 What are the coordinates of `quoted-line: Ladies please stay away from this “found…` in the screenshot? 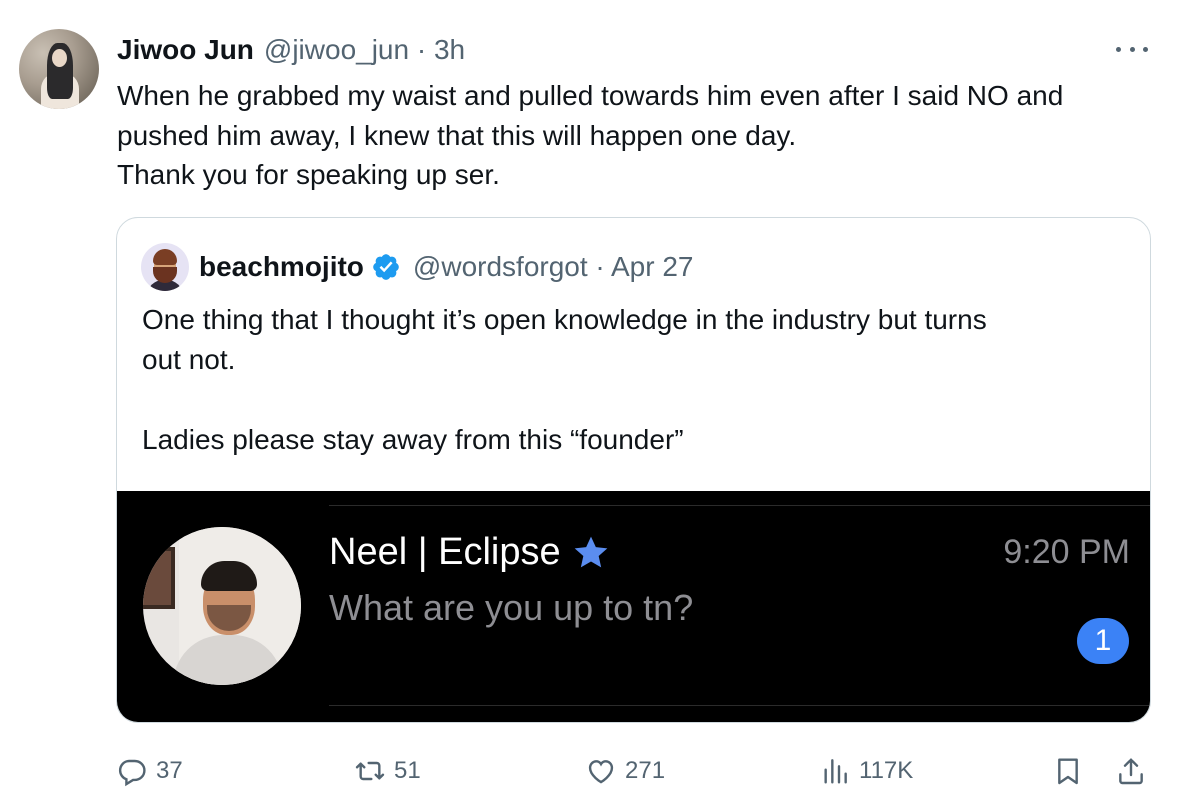 It's located at (413, 439).